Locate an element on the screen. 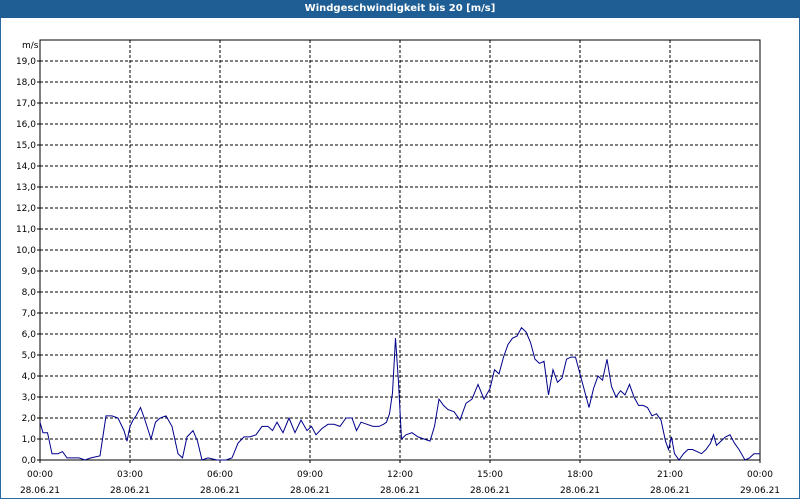 The width and height of the screenshot is (800, 500). y-tick-label: 4,0 is located at coordinates (29, 377).